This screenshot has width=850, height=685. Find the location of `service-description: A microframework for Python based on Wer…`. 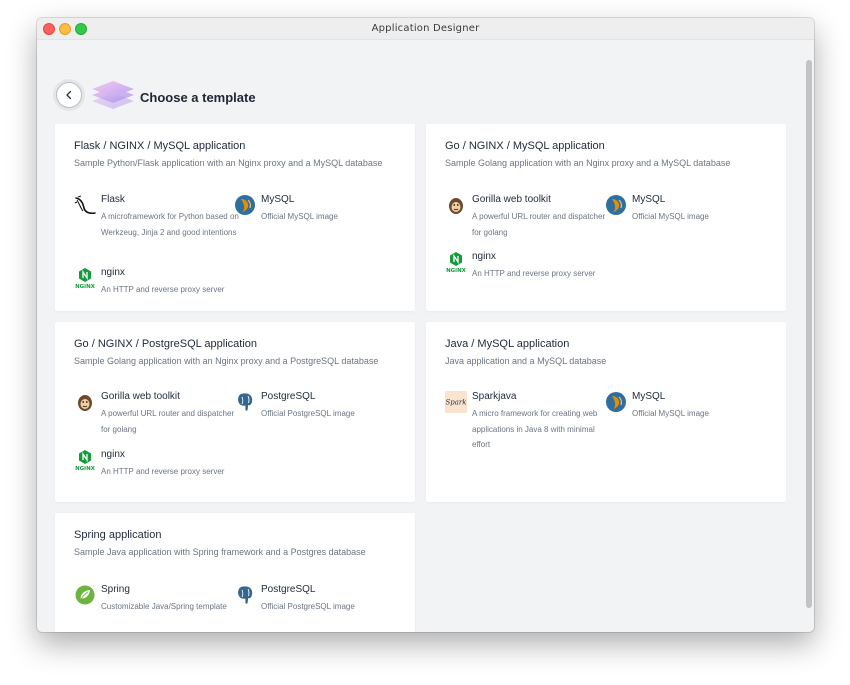

service-description: A microframework for Python based on Wer… is located at coordinates (170, 224).